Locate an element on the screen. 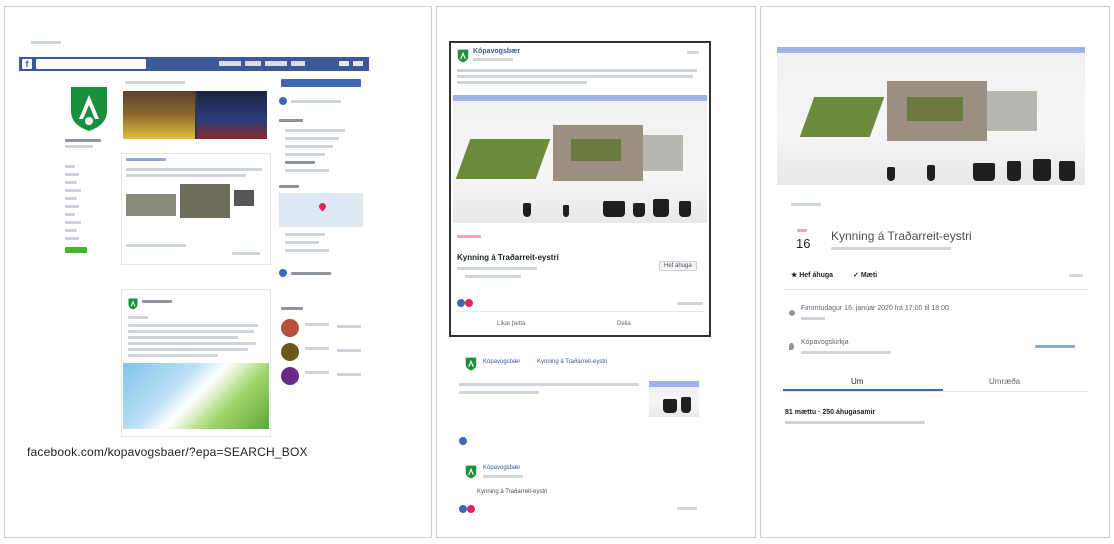  render-lawn is located at coordinates (842, 117).